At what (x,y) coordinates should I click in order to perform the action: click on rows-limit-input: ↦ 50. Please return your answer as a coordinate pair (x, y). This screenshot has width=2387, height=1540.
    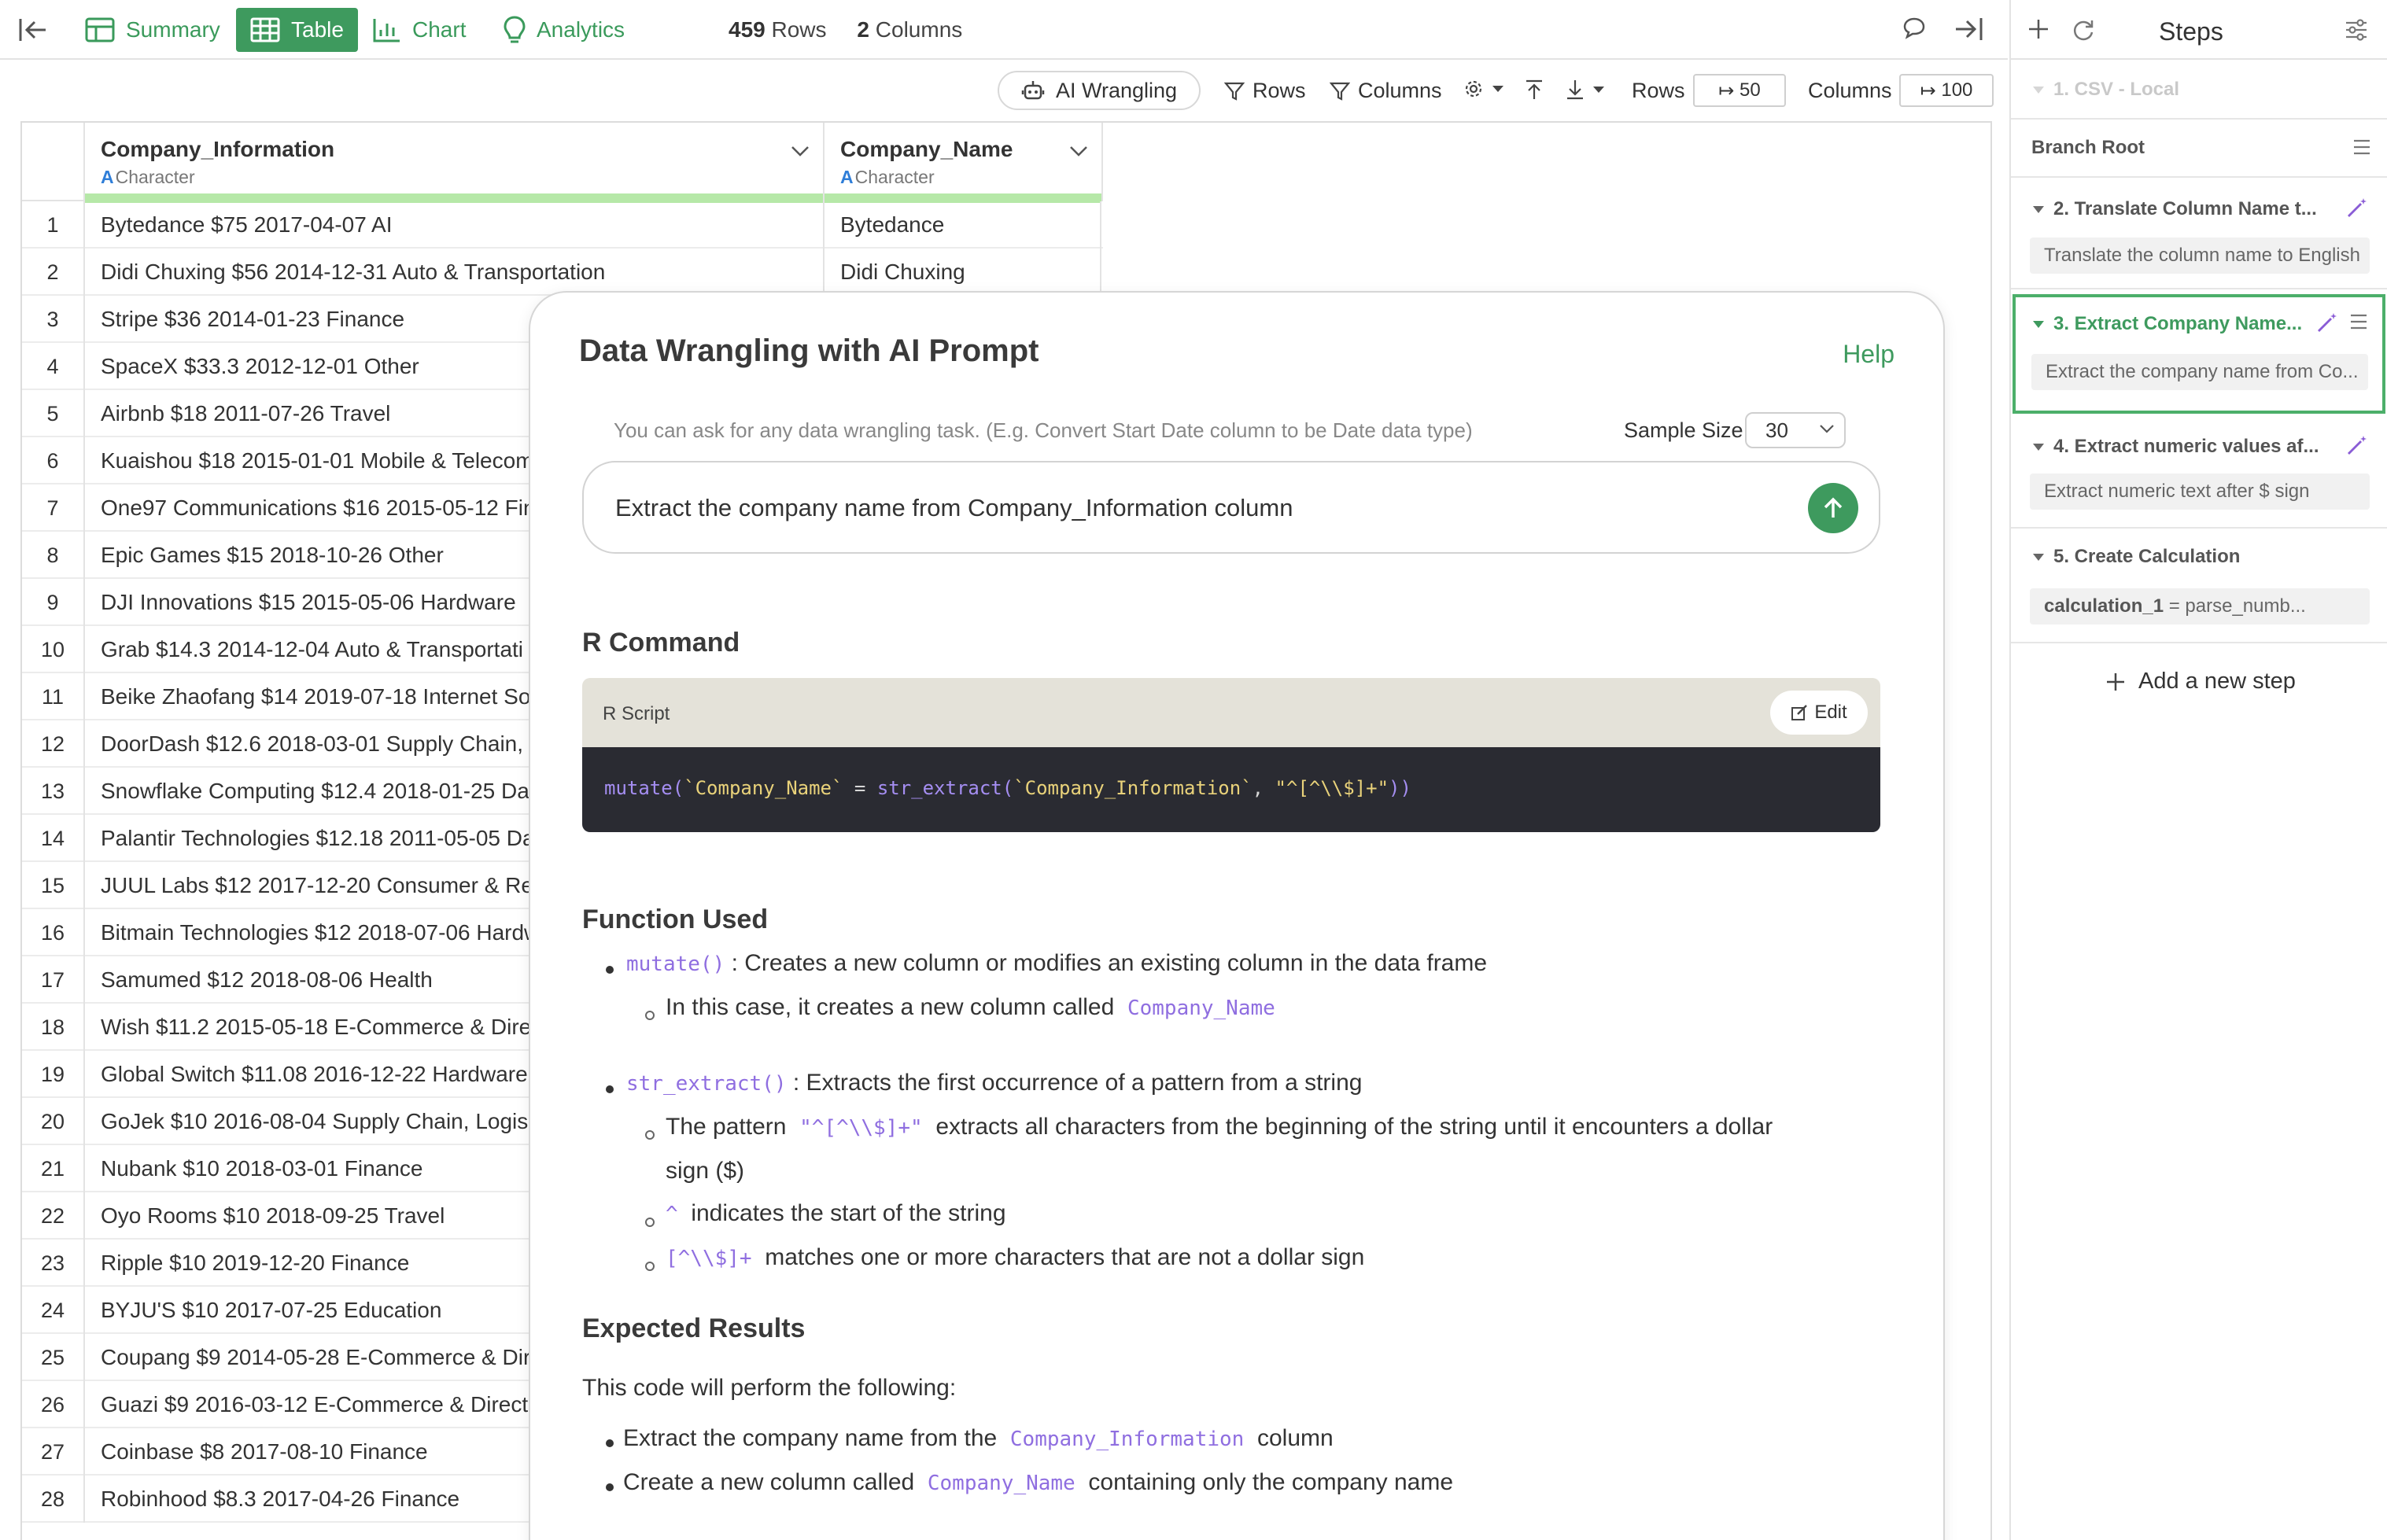
    Looking at the image, I should click on (1739, 90).